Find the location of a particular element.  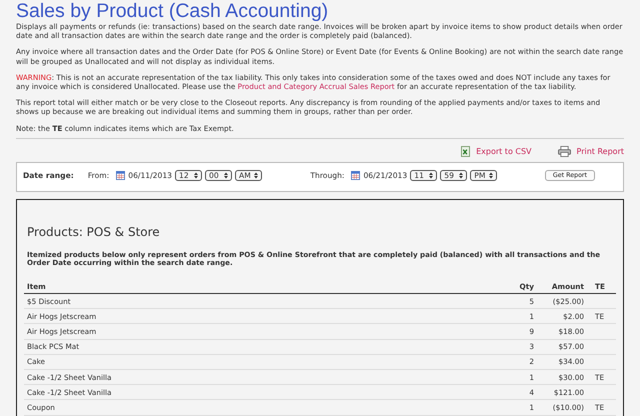

export-link: Export to CSV is located at coordinates (504, 151).